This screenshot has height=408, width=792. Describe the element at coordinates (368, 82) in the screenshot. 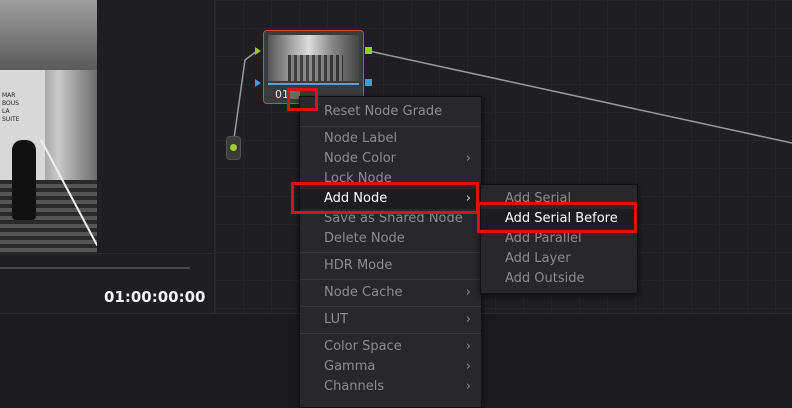

I see `node-key-output-port` at that location.